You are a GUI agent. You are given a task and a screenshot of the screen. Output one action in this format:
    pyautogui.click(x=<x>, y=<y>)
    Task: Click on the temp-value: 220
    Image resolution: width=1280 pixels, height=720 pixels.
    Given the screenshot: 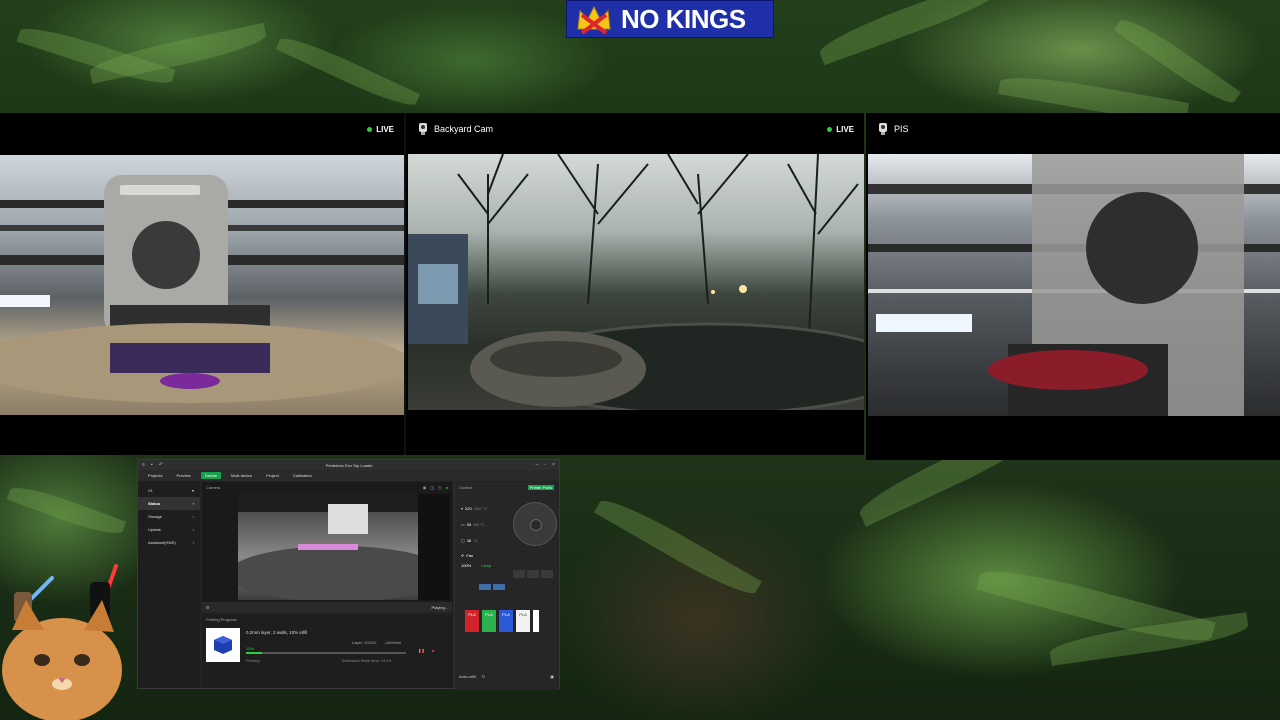 What is the action you would take?
    pyautogui.click(x=468, y=508)
    